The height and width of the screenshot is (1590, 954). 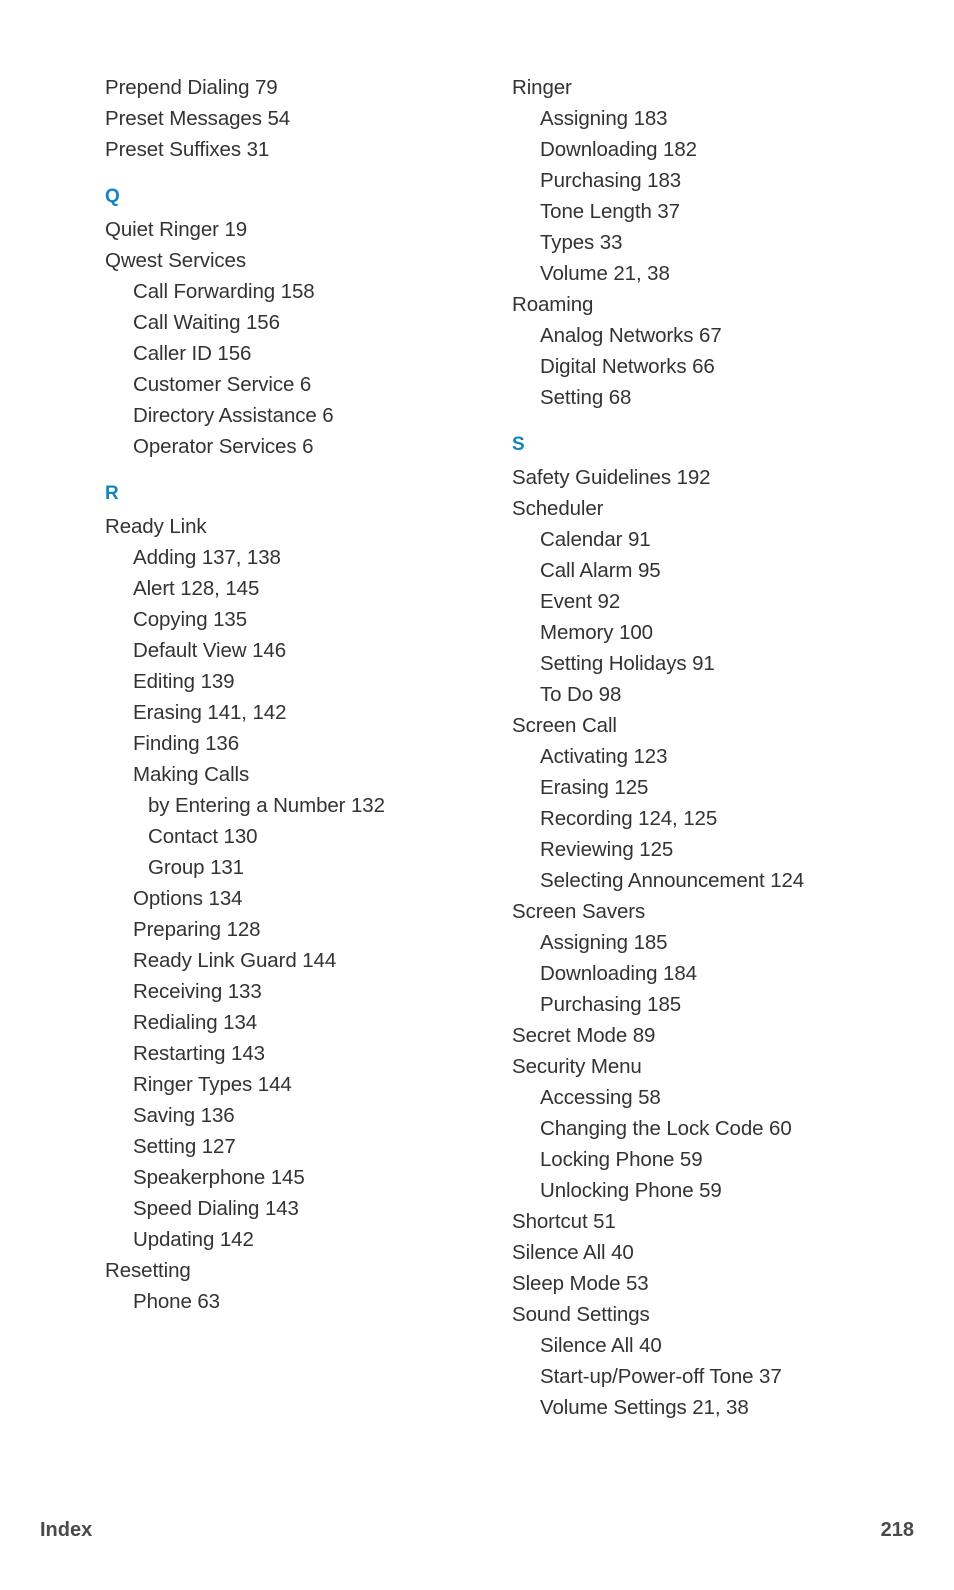 I want to click on index-entry: Sleep Mode 53, so click(x=580, y=1283).